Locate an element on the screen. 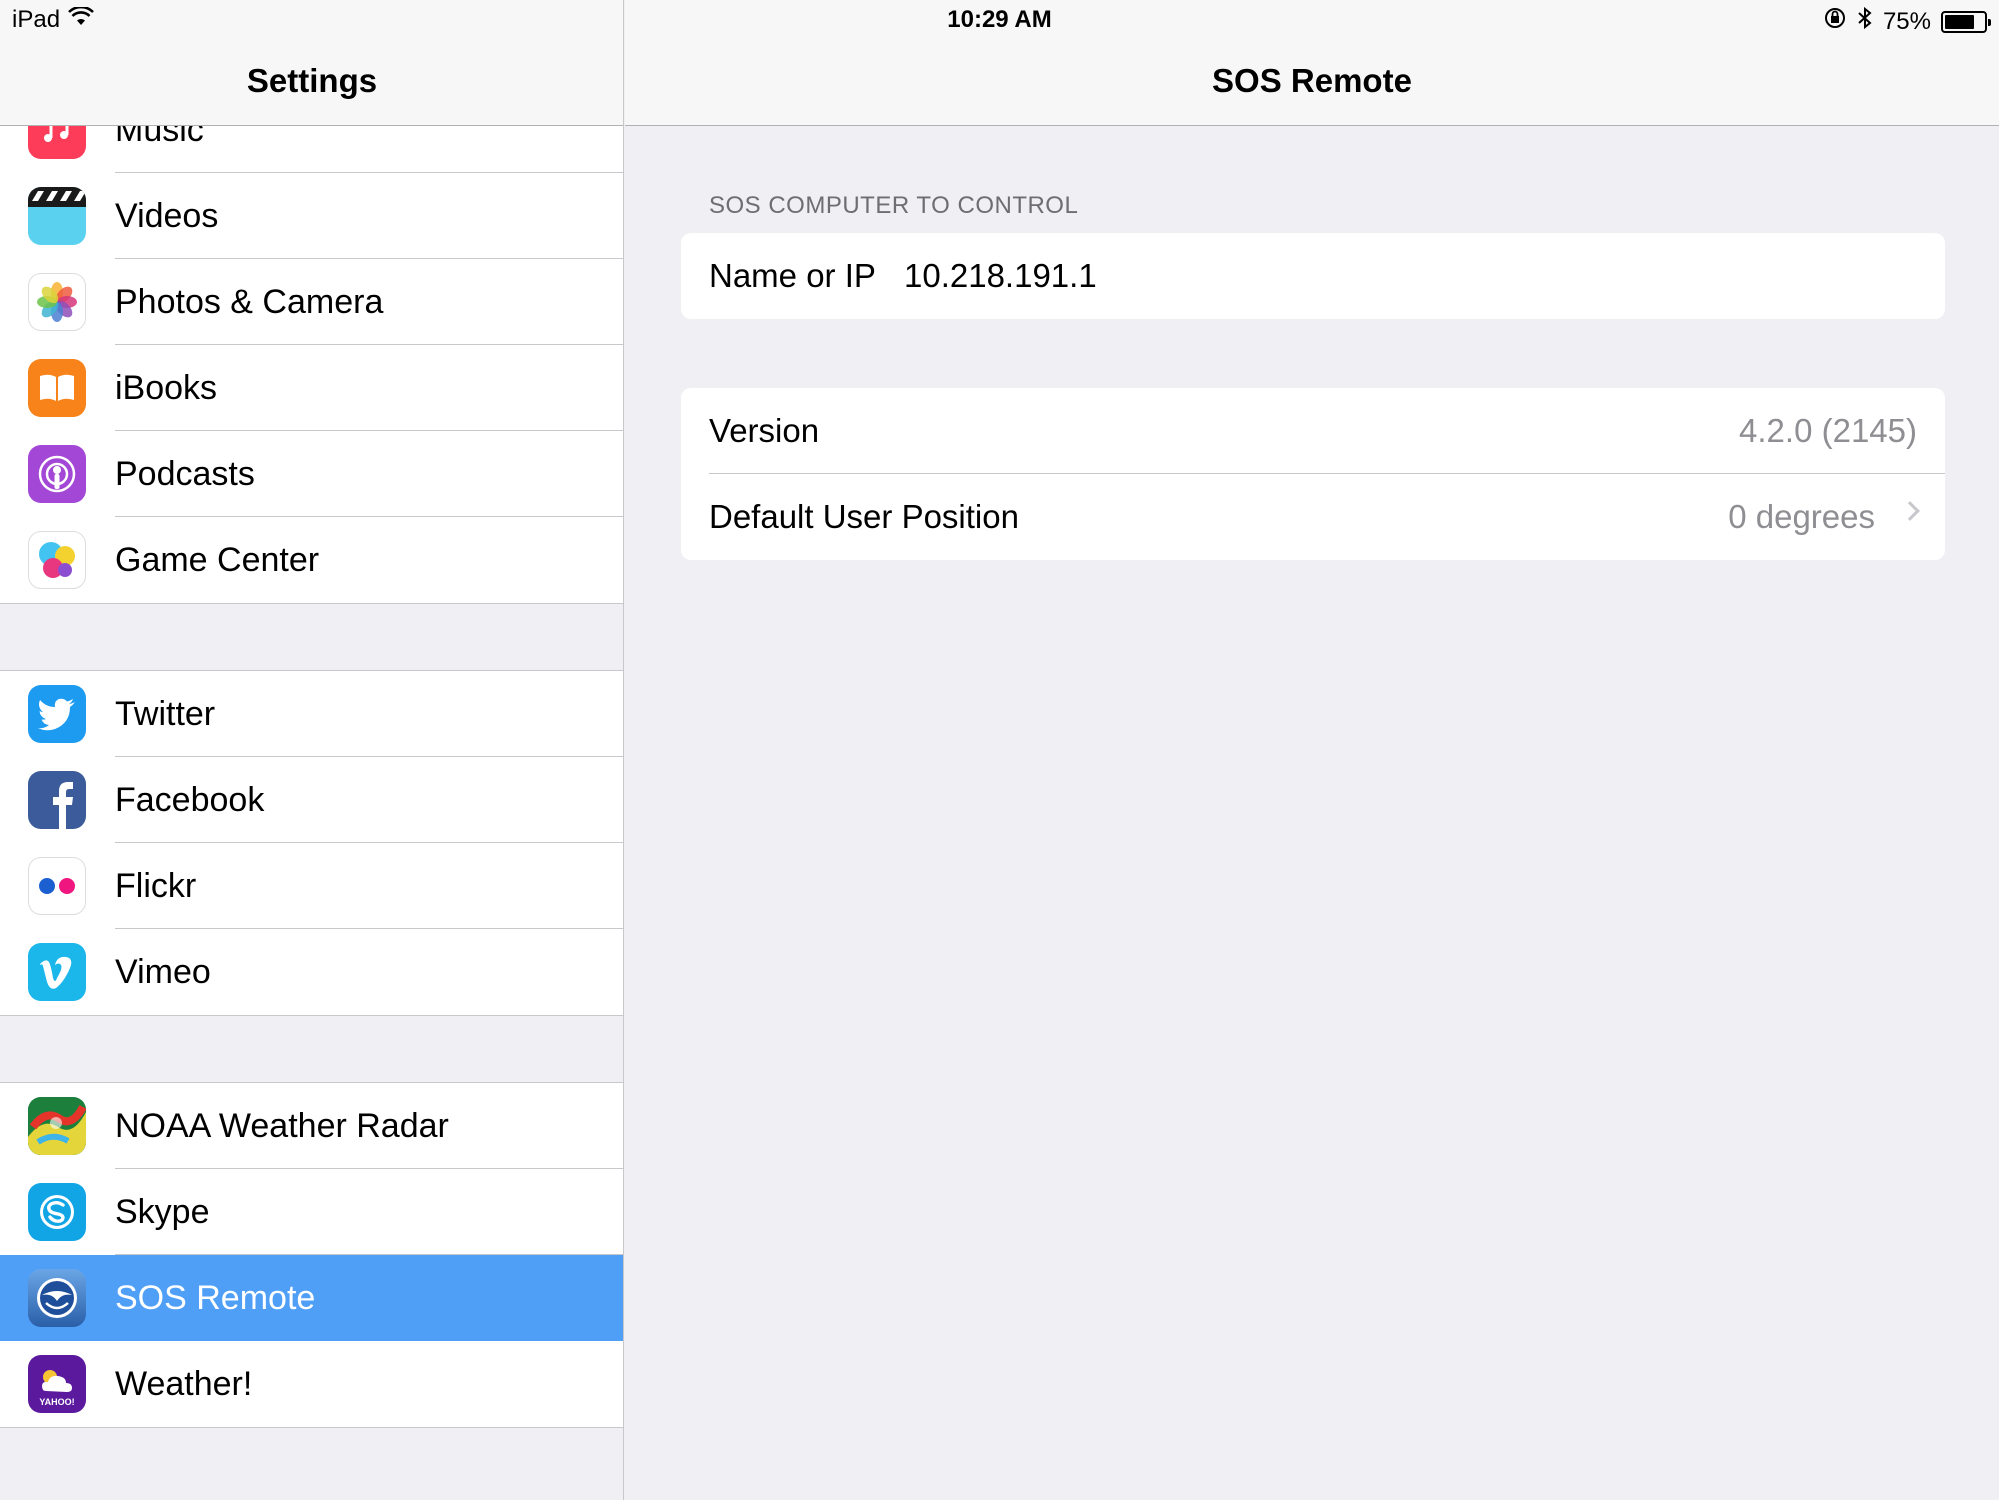 This screenshot has height=1500, width=1999. bluetooth-icon is located at coordinates (1865, 21).